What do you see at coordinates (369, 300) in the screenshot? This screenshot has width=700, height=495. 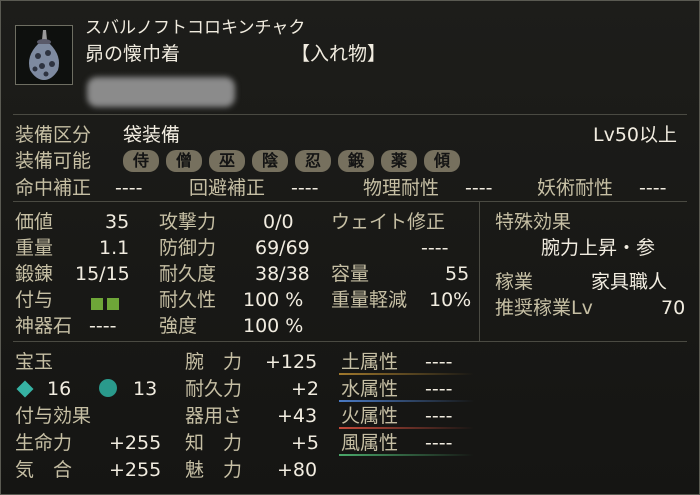 I see `weight-reduce-label: 重量軽減` at bounding box center [369, 300].